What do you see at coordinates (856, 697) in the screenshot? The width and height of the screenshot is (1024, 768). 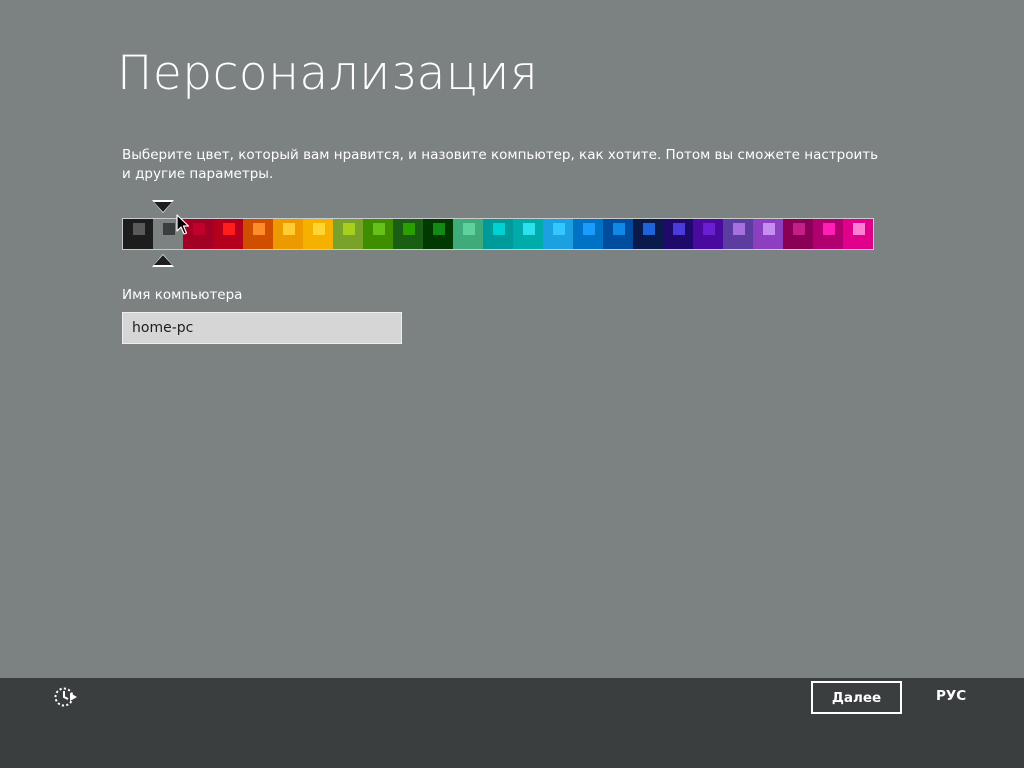 I see `next-button: Далее` at bounding box center [856, 697].